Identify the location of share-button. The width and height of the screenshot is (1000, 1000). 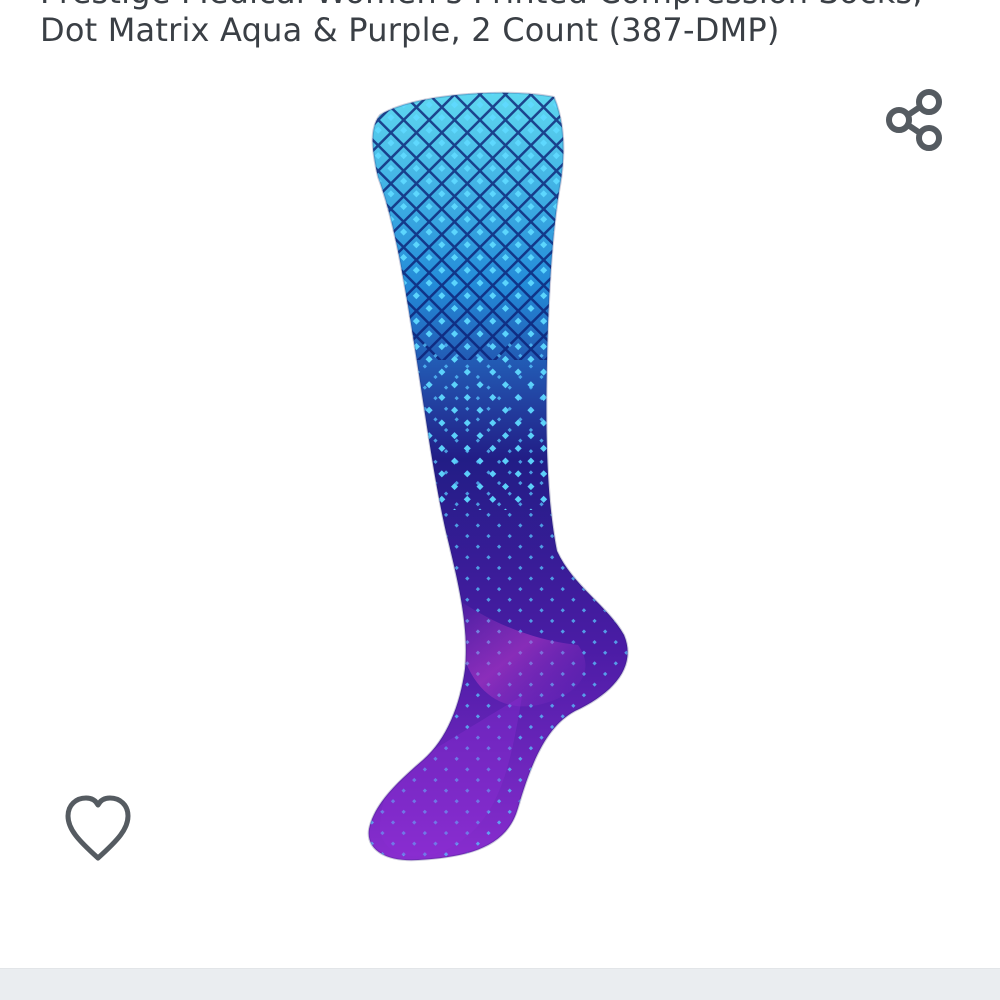
(916, 120).